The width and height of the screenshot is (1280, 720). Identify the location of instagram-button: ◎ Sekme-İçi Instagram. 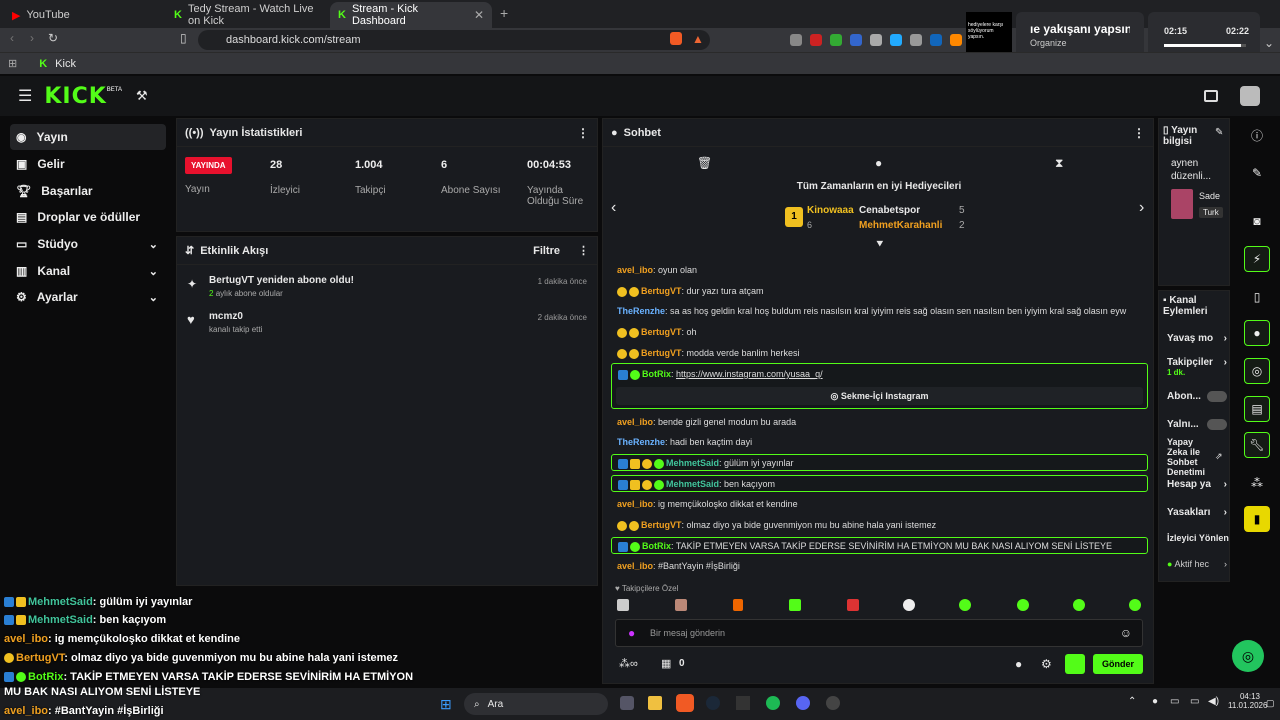
(879, 396).